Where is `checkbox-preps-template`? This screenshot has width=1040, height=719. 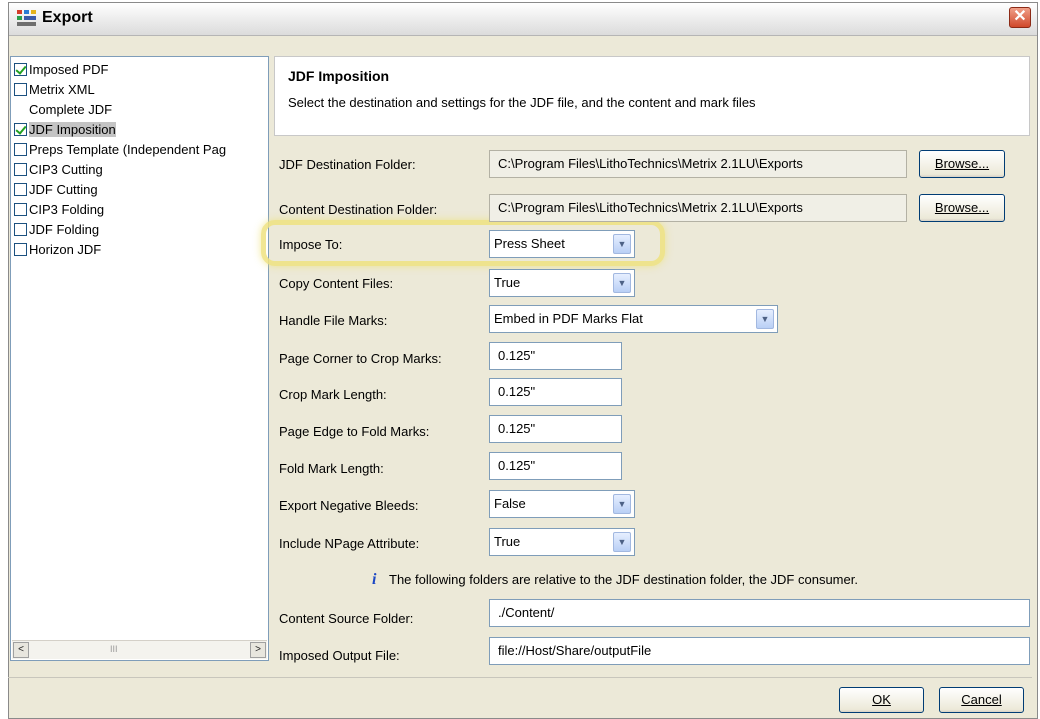
checkbox-preps-template is located at coordinates (20, 149).